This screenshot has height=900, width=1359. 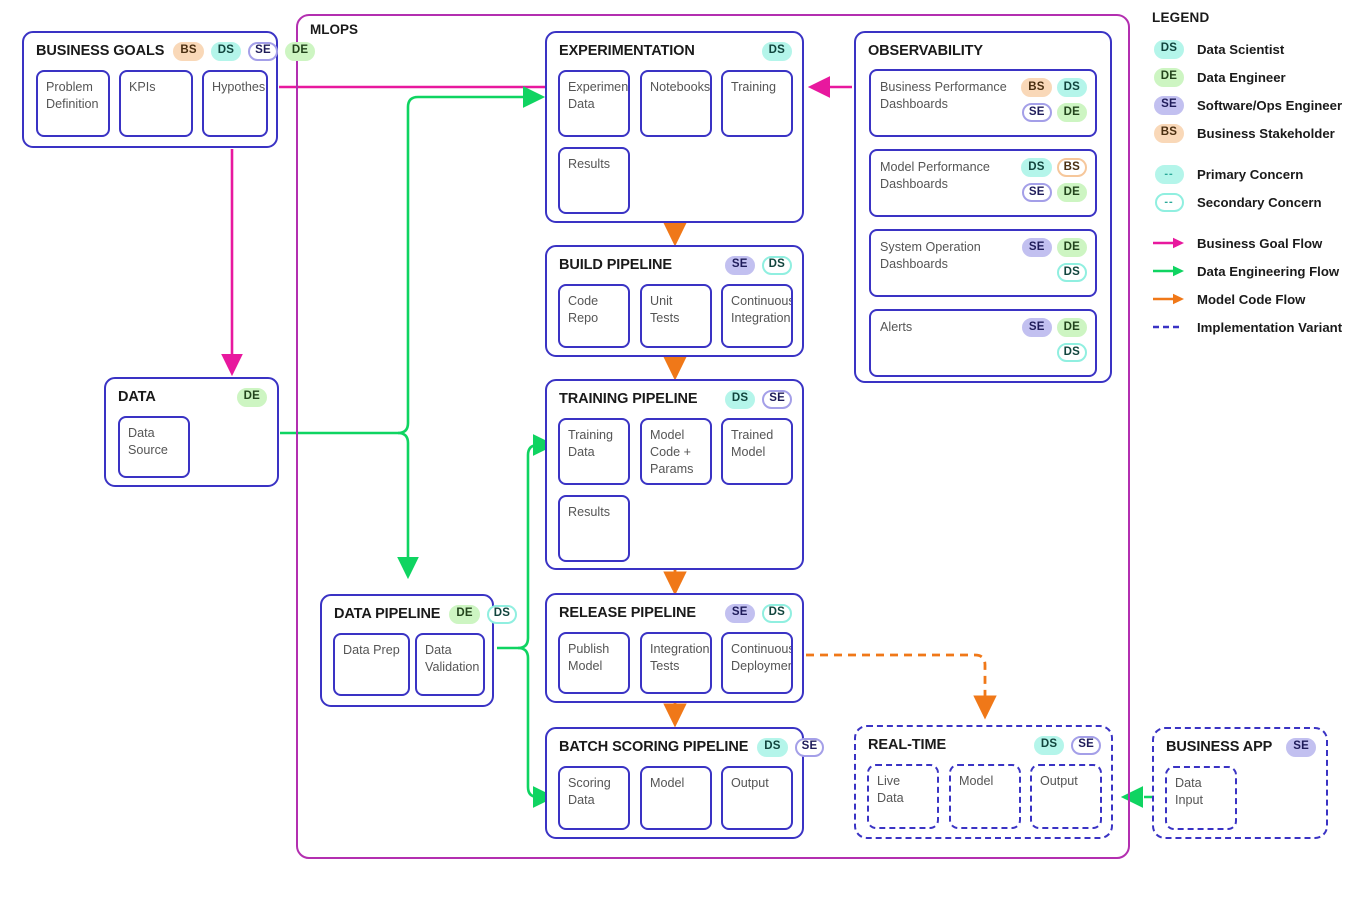 What do you see at coordinates (1260, 243) in the screenshot?
I see `legend-label: Business Goal Flow` at bounding box center [1260, 243].